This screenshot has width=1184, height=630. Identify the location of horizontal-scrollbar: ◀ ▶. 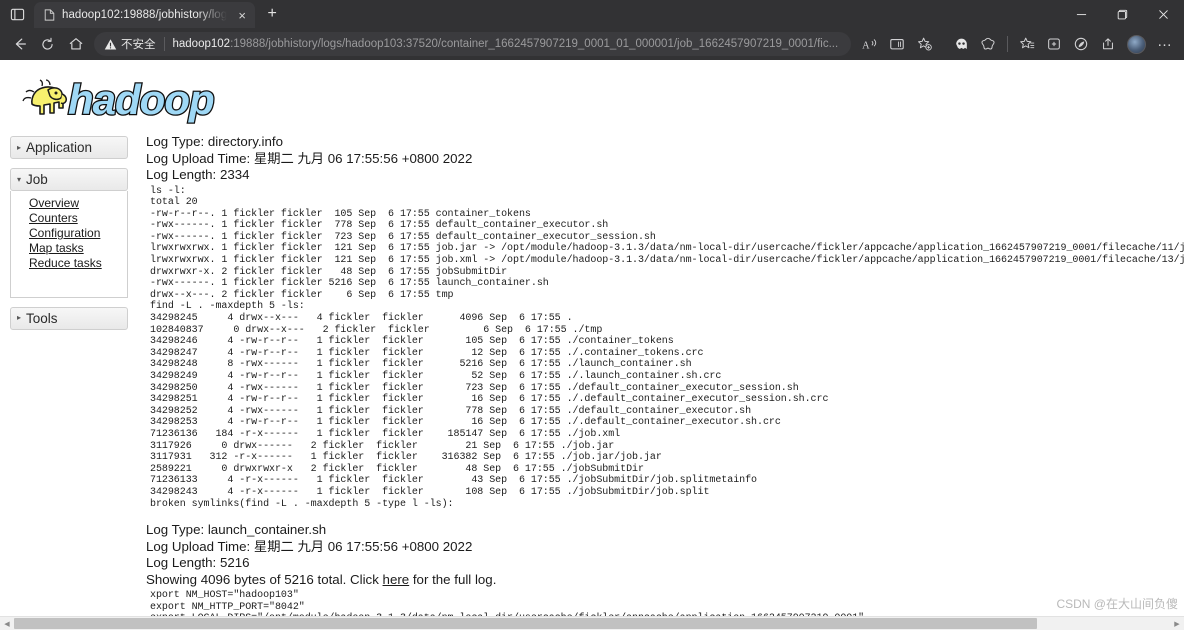
(592, 623).